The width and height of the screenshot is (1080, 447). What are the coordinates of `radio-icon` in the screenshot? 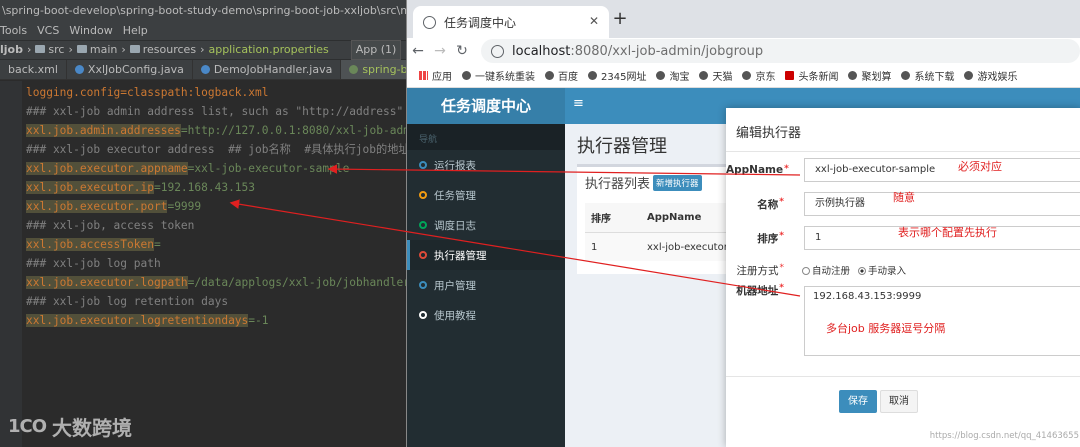 It's located at (806, 271).